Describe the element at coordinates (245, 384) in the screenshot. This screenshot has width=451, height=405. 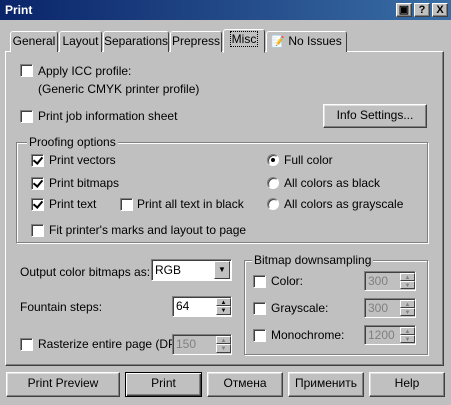
I see `cancel-button: Отмена` at that location.